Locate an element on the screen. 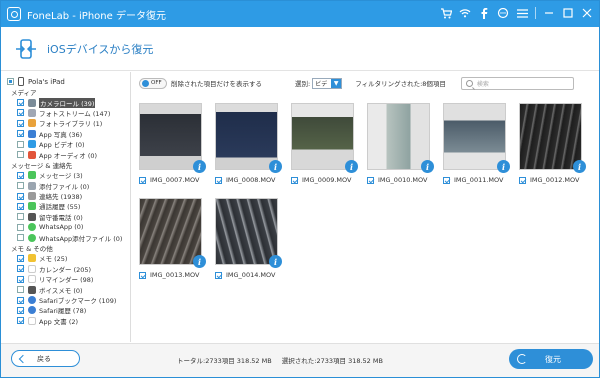 The height and width of the screenshot is (378, 600). sort-value: ビデ is located at coordinates (321, 84).